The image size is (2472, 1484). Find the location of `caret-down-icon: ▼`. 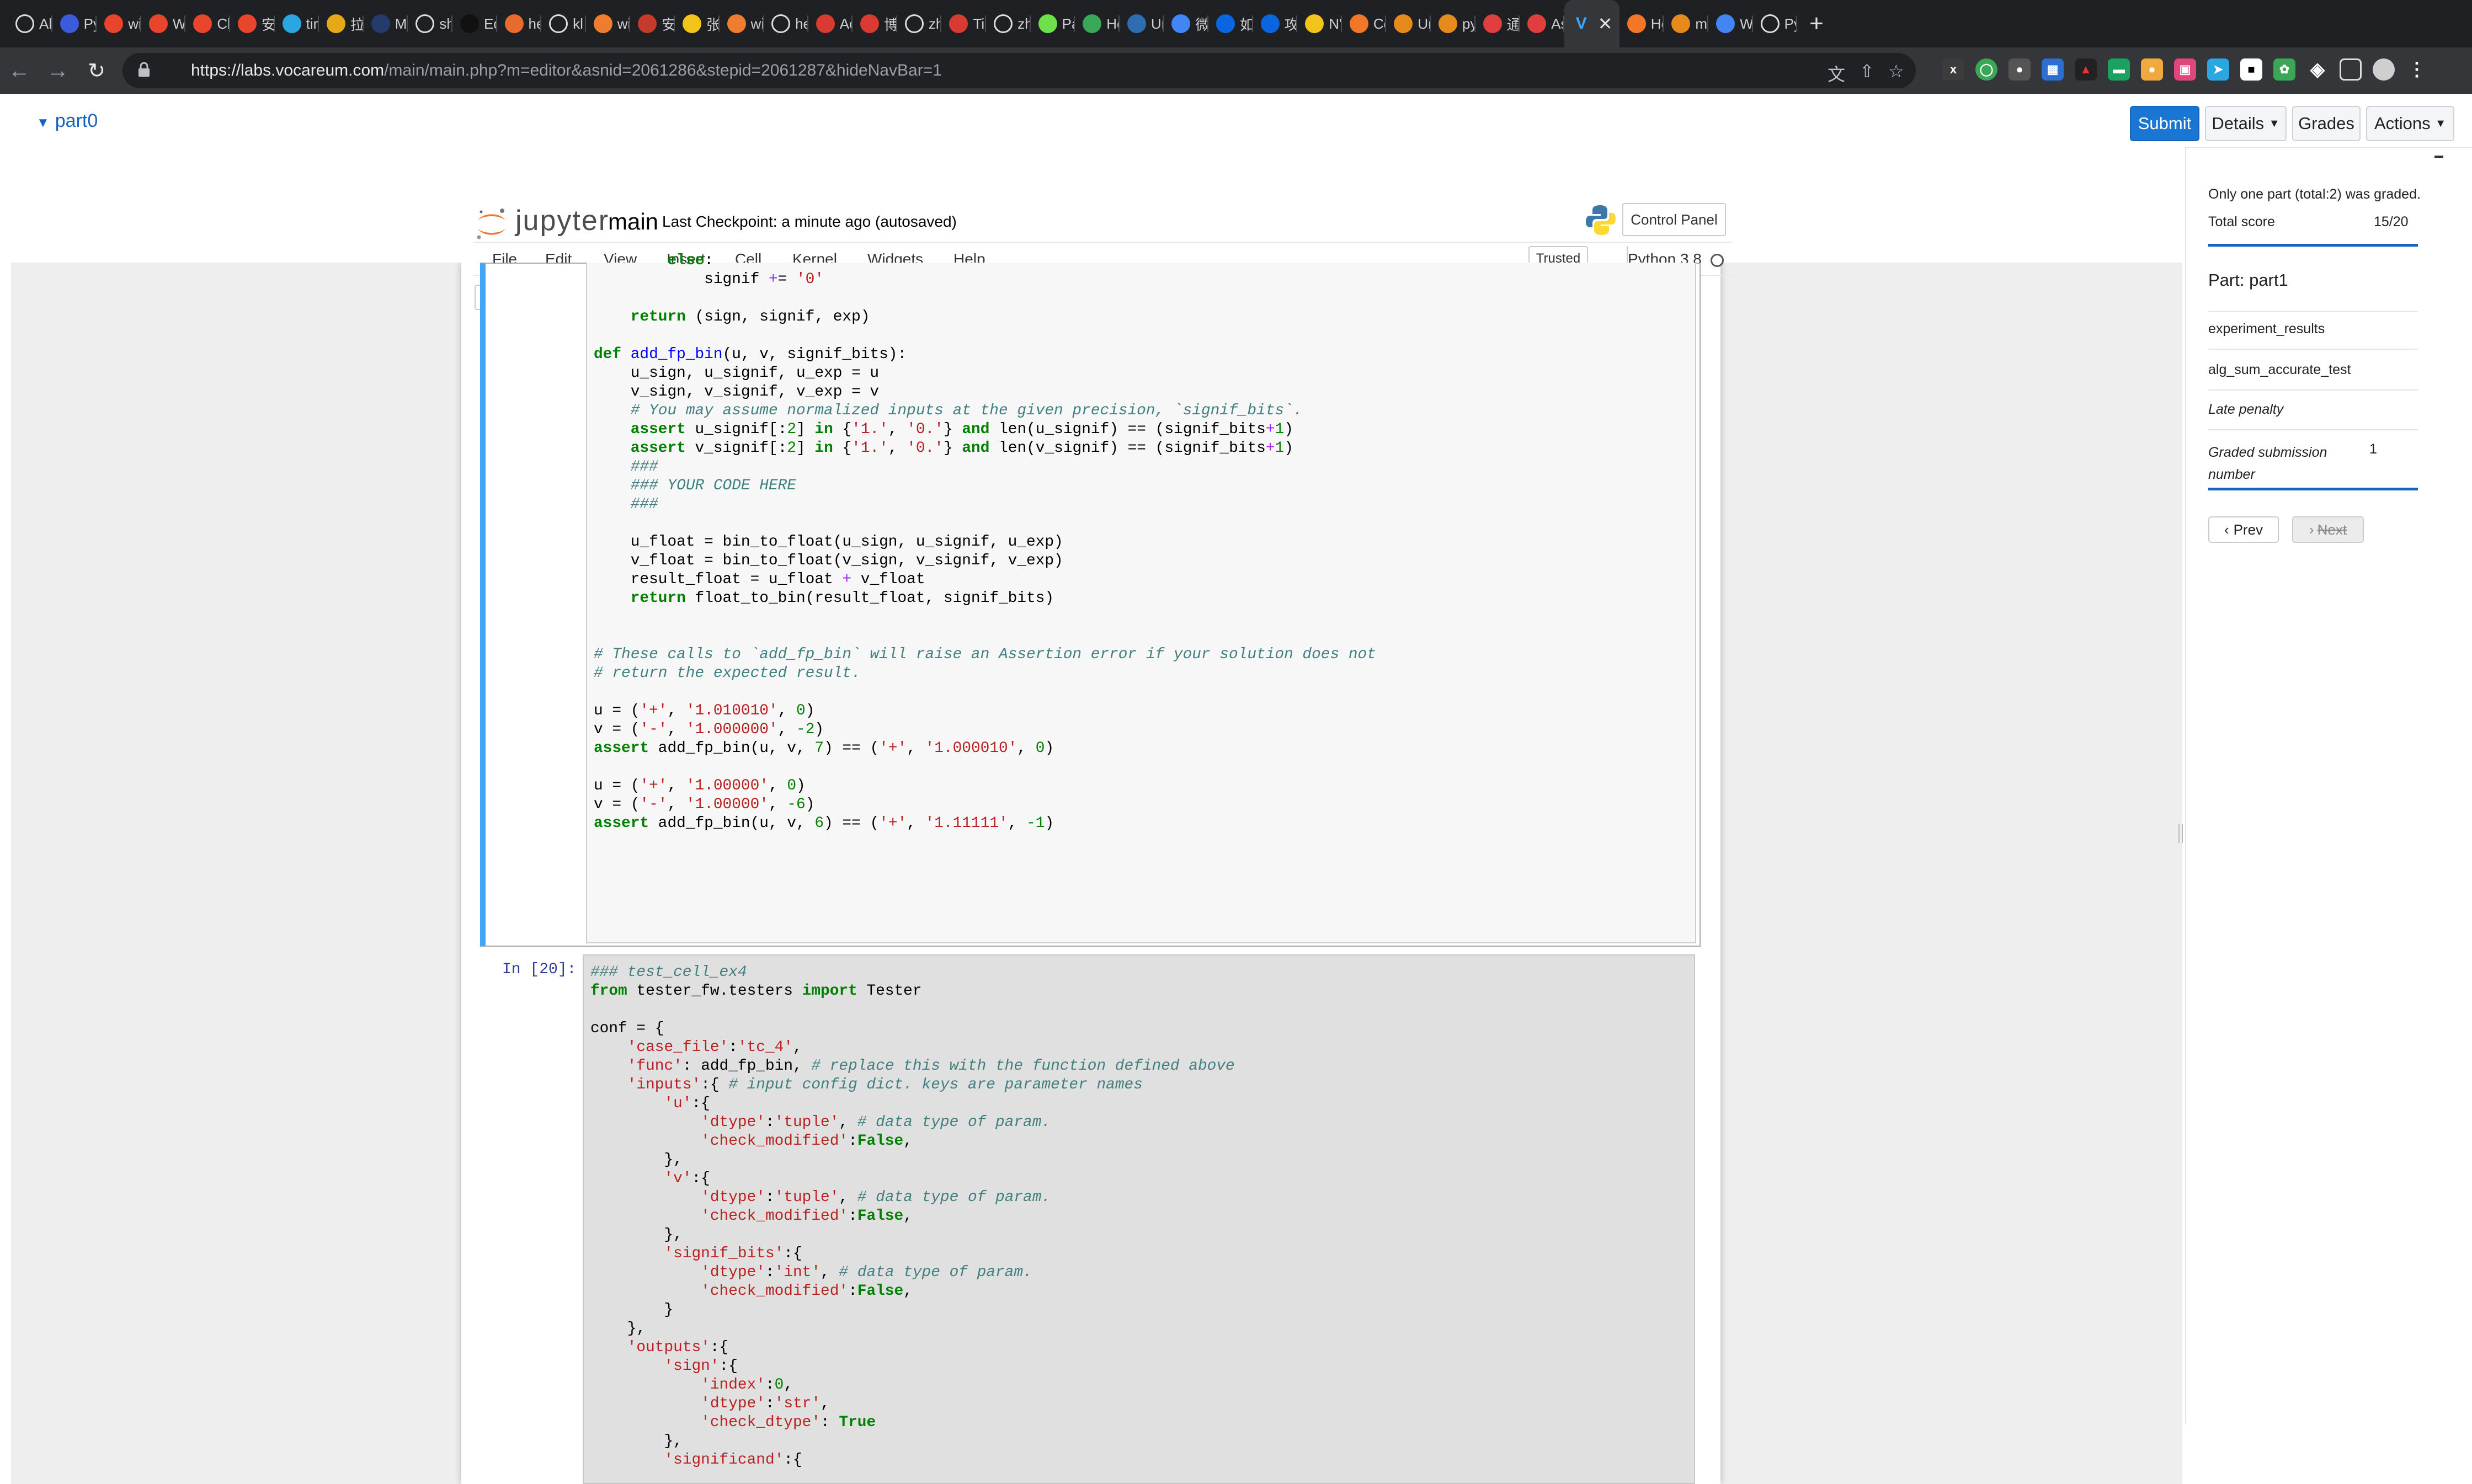

caret-down-icon: ▼ is located at coordinates (43, 122).